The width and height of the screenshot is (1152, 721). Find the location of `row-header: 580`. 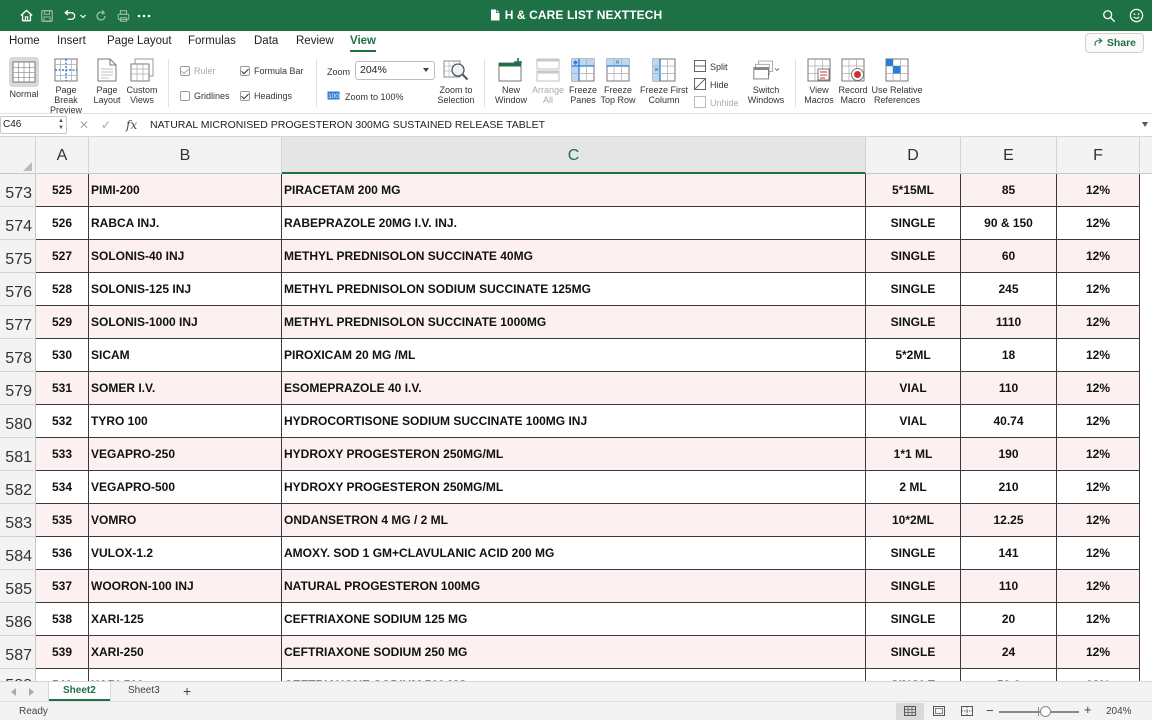

row-header: 580 is located at coordinates (18, 421).